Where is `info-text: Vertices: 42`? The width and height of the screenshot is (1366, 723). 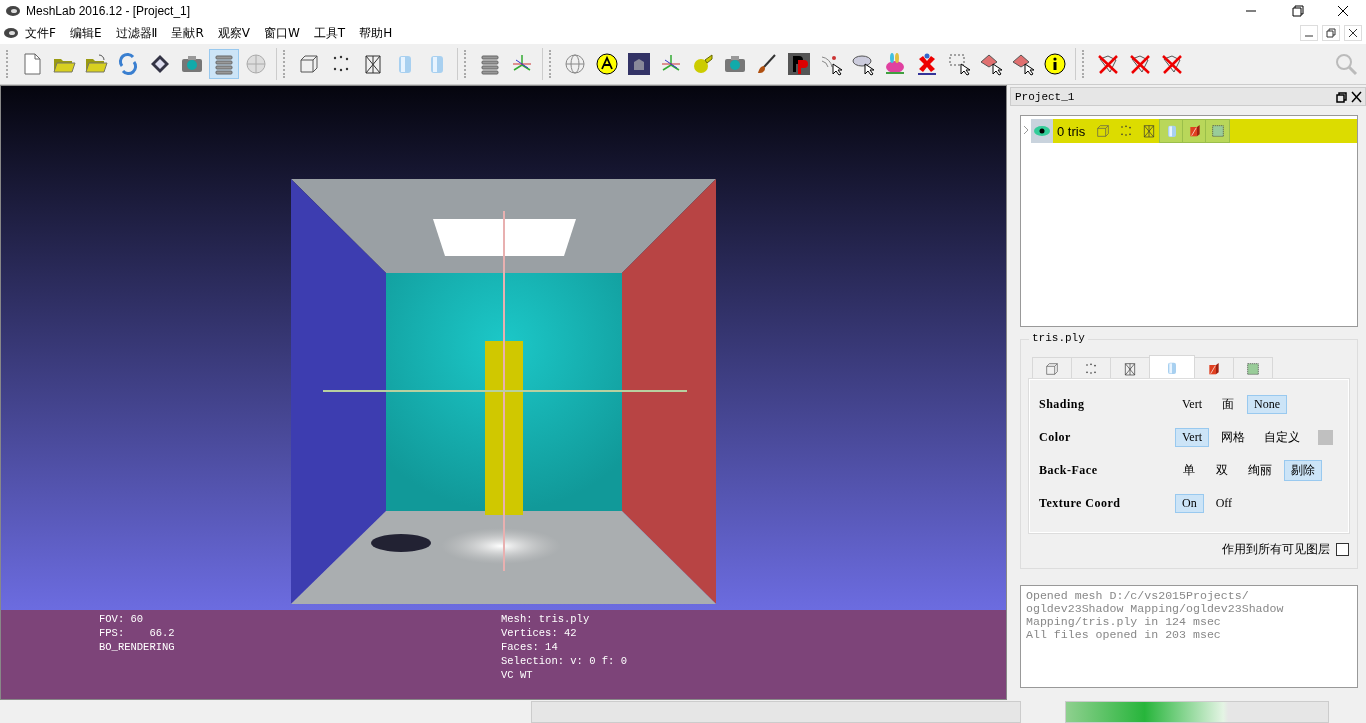
info-text: Vertices: 42 is located at coordinates (539, 633).